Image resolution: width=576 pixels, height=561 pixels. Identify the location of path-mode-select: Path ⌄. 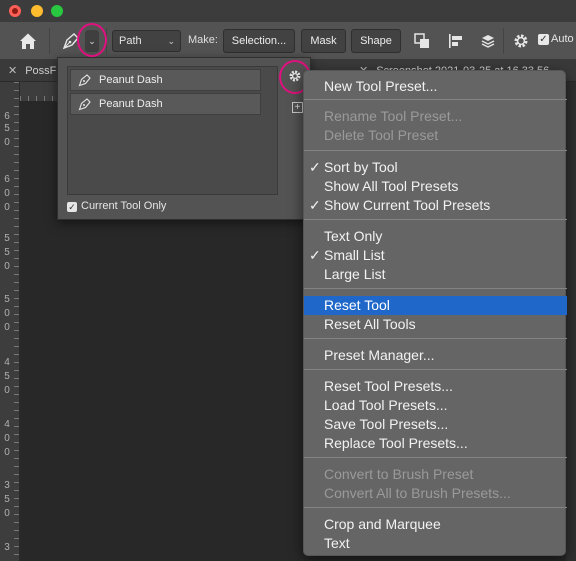
(146, 41).